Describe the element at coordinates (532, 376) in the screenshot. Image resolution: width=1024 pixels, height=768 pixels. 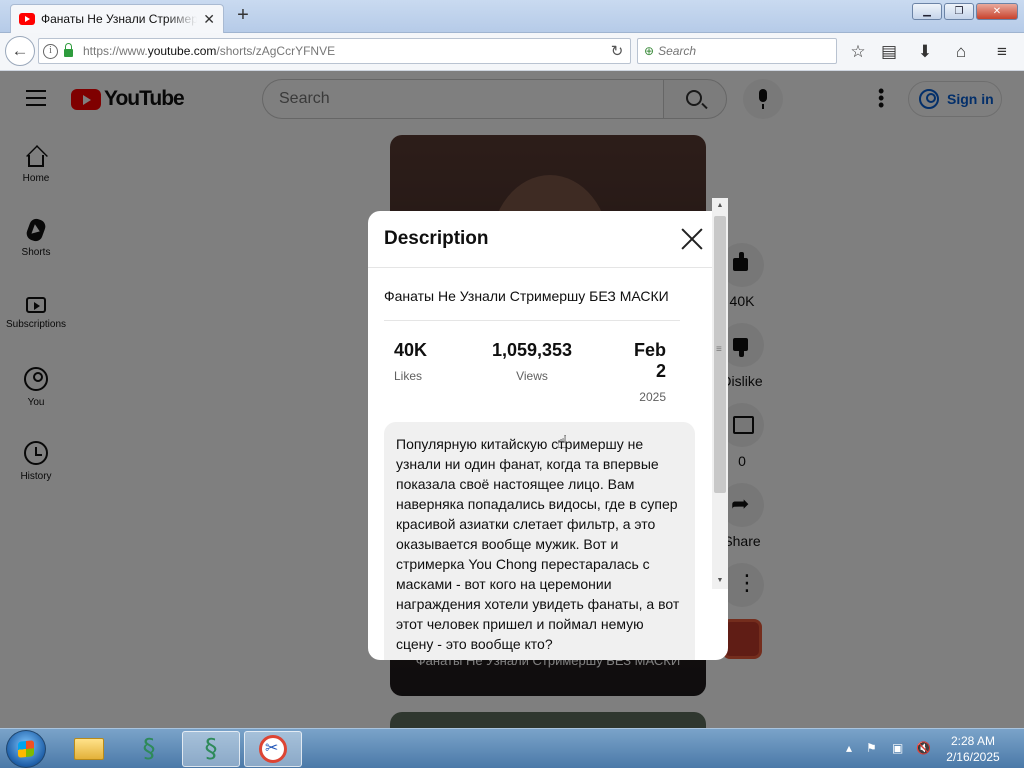
I see `views-label: Views` at that location.